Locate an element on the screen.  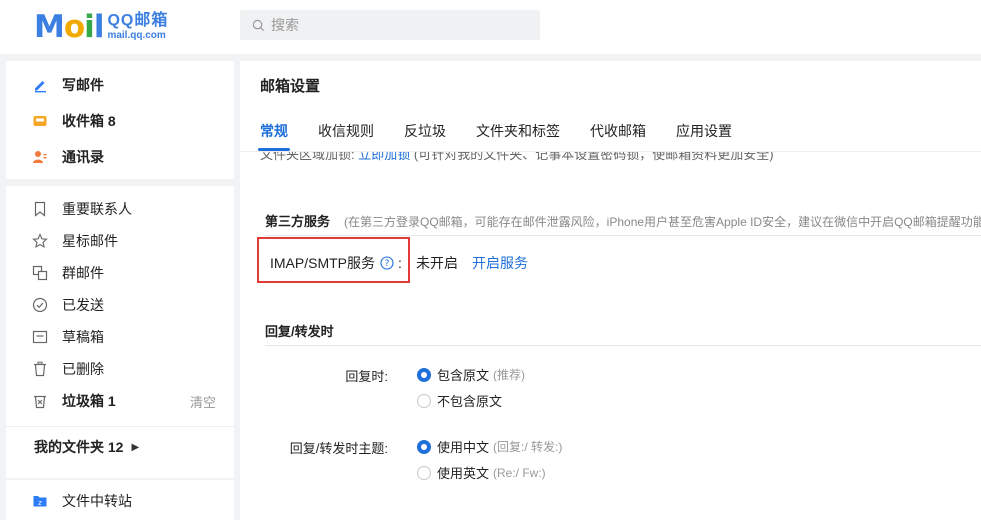
radio-subject-chinese: 使用中文 (回复:/ 转发:) is located at coordinates (489, 446).